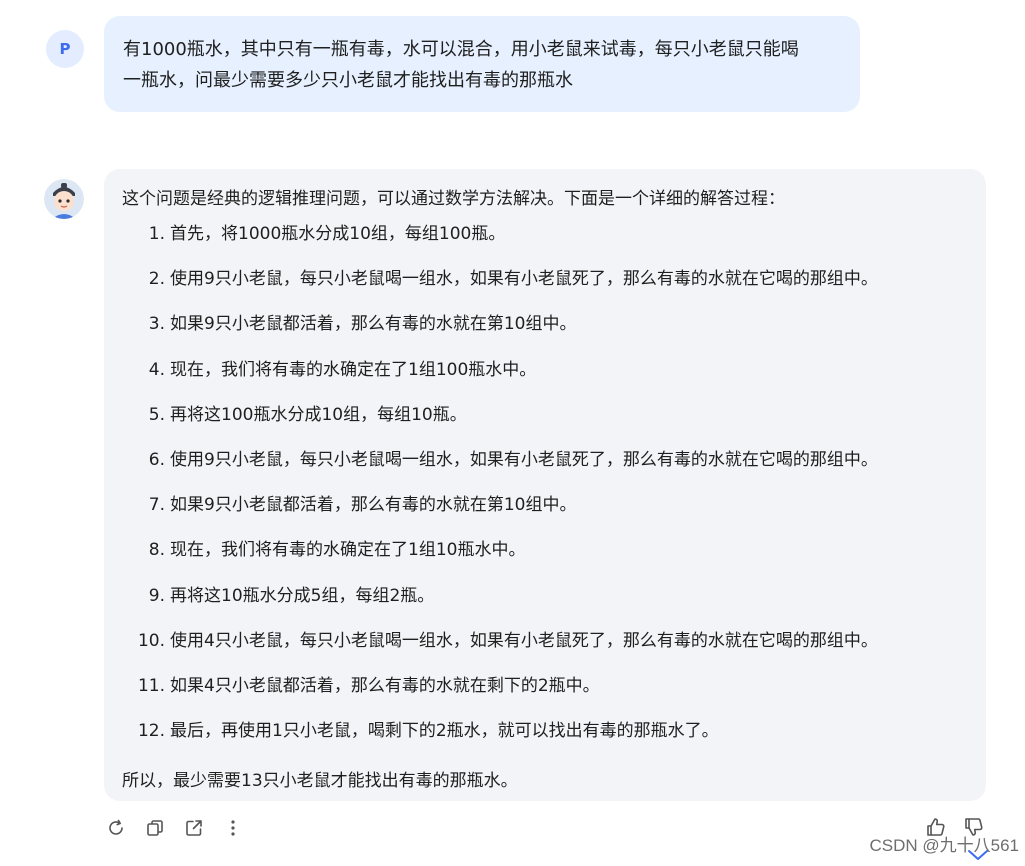 The width and height of the screenshot is (1025, 866). What do you see at coordinates (156, 505) in the screenshot?
I see `step-number: 7.` at bounding box center [156, 505].